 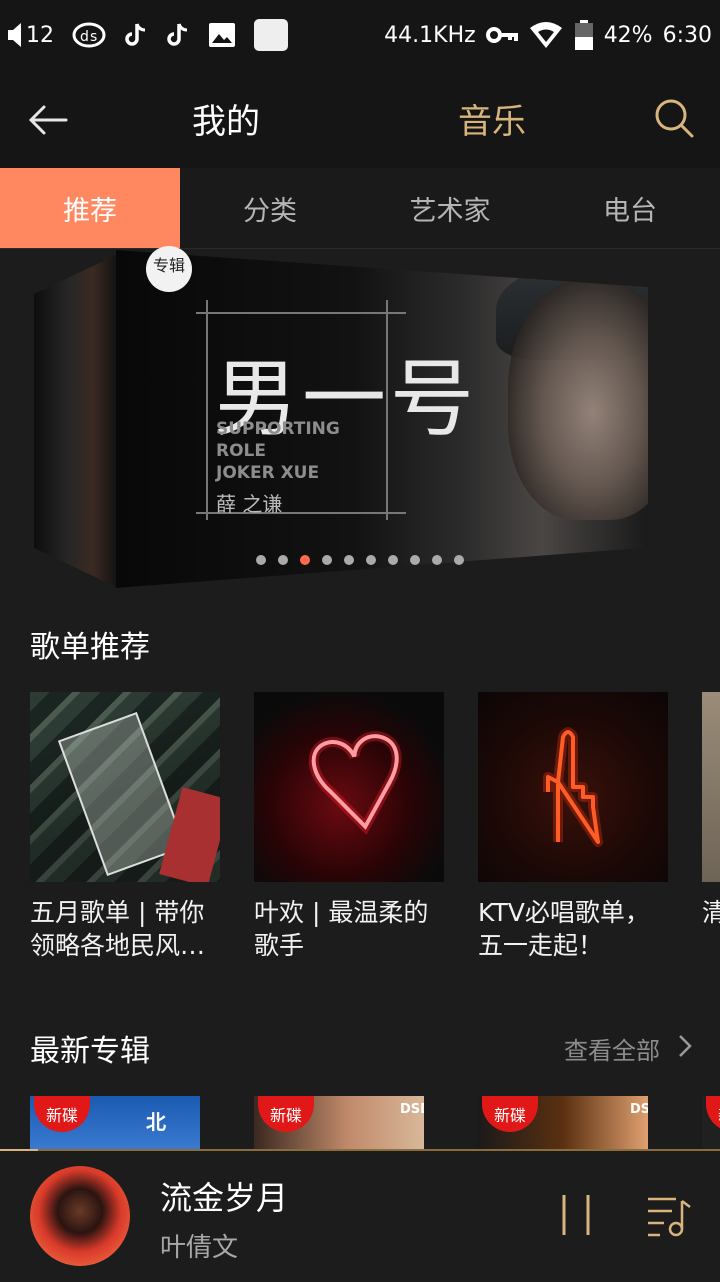 I want to click on banner-photo-face, so click(x=578, y=400).